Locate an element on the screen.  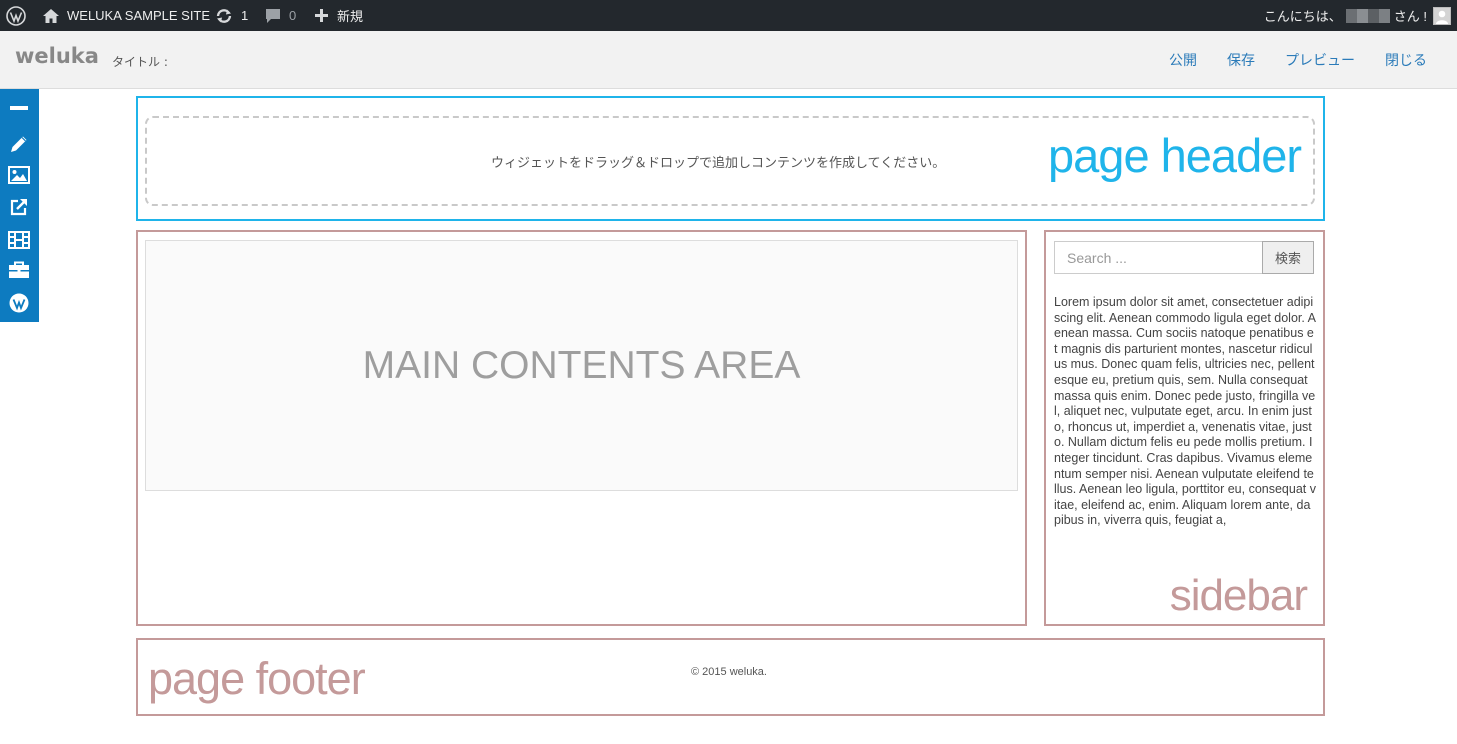
plus-icon is located at coordinates (321, 15).